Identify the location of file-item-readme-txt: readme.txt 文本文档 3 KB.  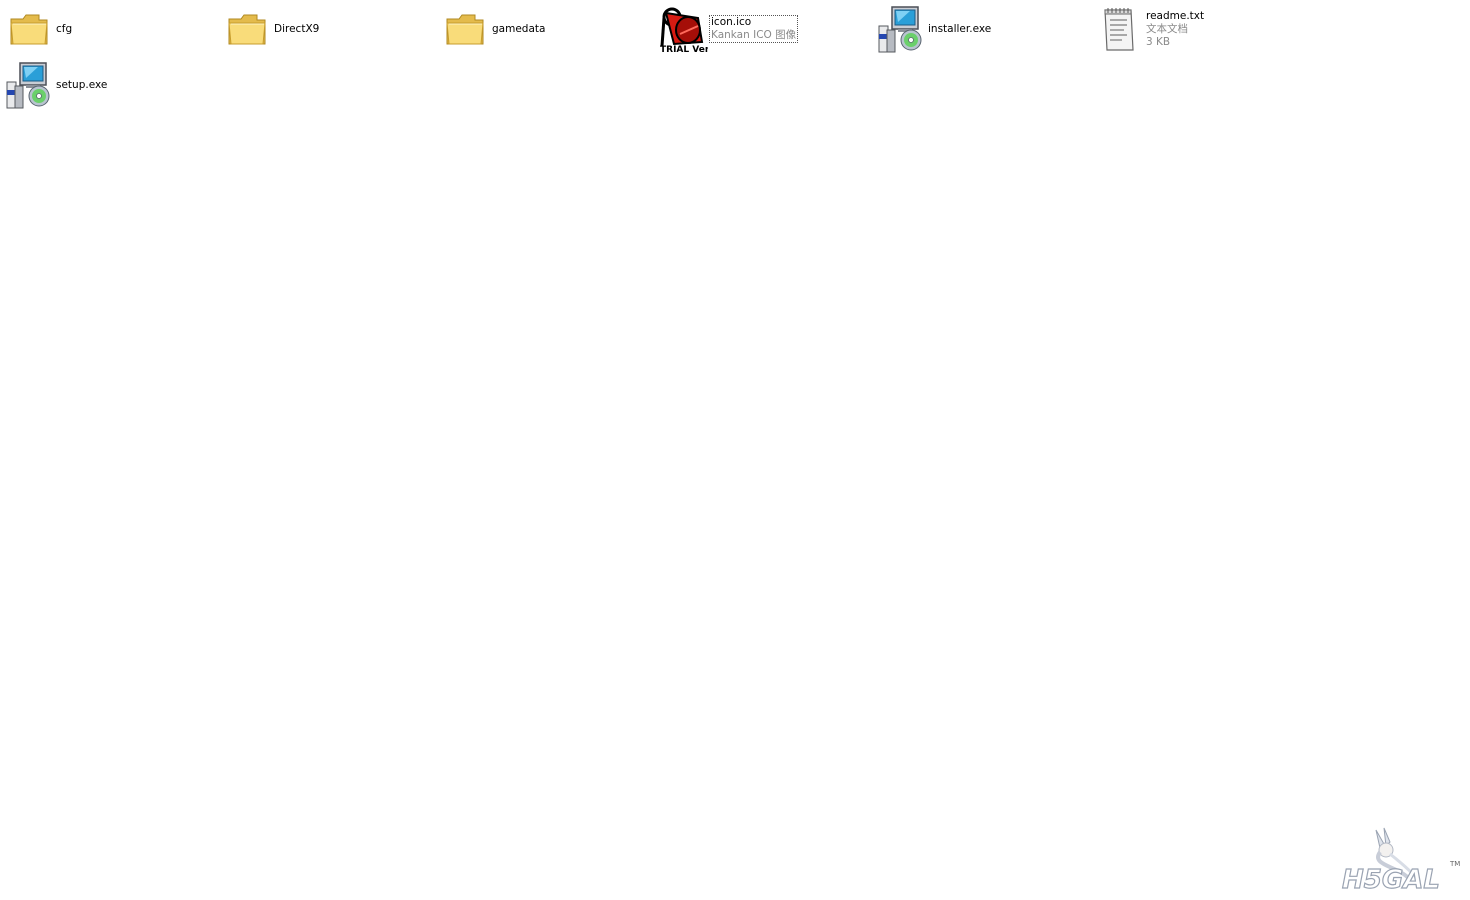
(1149, 29).